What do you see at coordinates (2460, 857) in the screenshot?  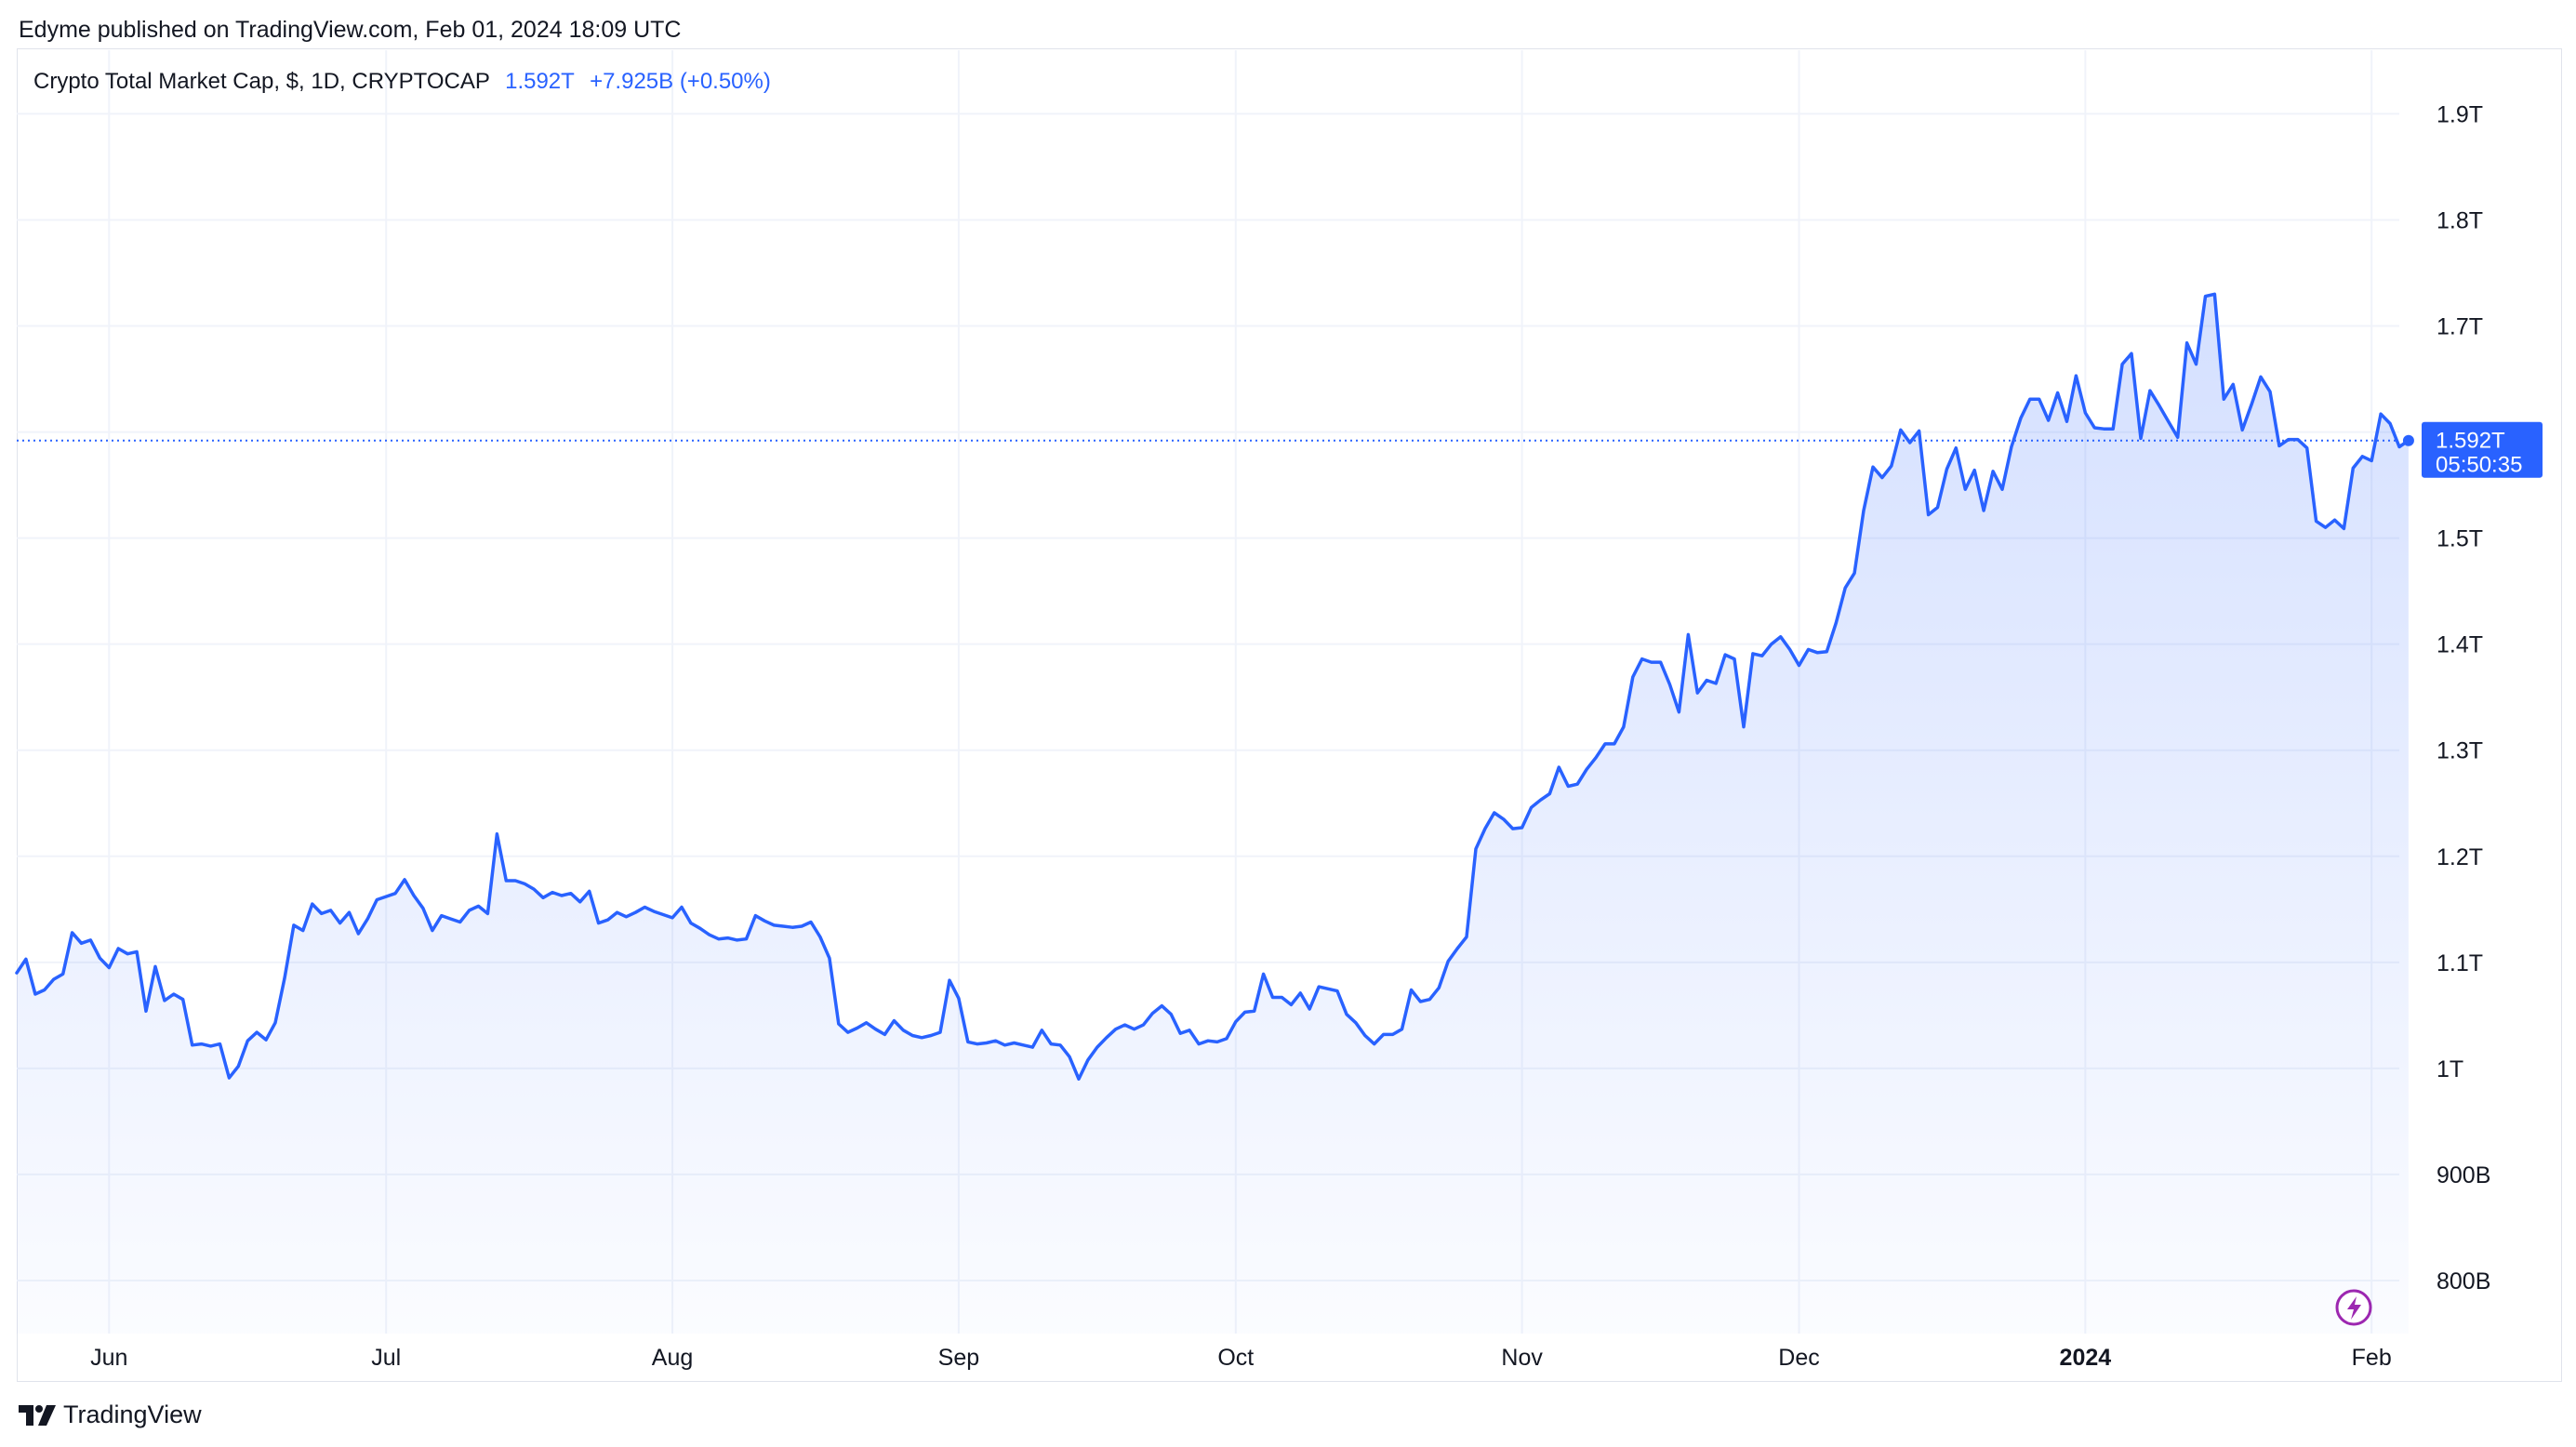 I see `y-tick-label: 1.2T` at bounding box center [2460, 857].